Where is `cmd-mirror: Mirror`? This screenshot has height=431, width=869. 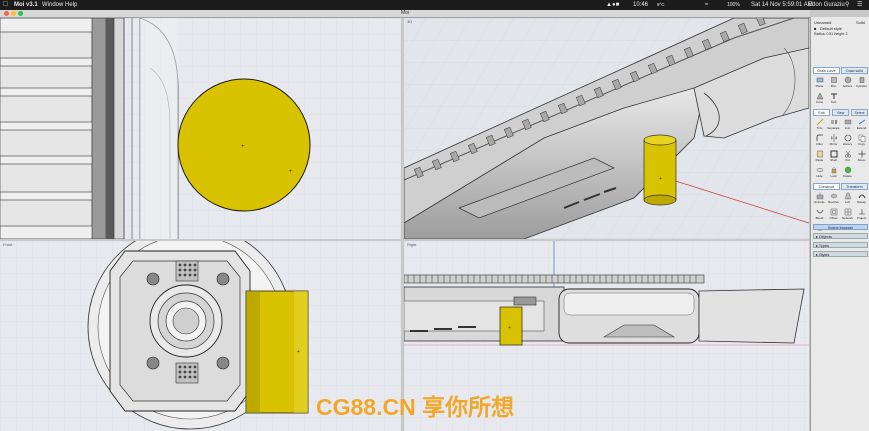
cmd-mirror: Mirror is located at coordinates (833, 141).